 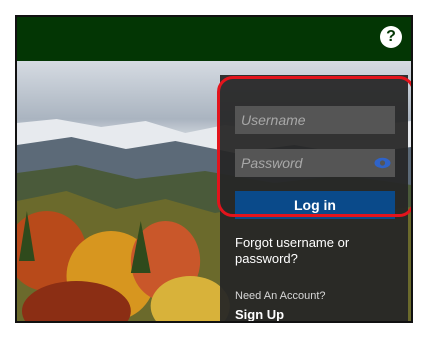 I want to click on username-input, so click(x=315, y=120).